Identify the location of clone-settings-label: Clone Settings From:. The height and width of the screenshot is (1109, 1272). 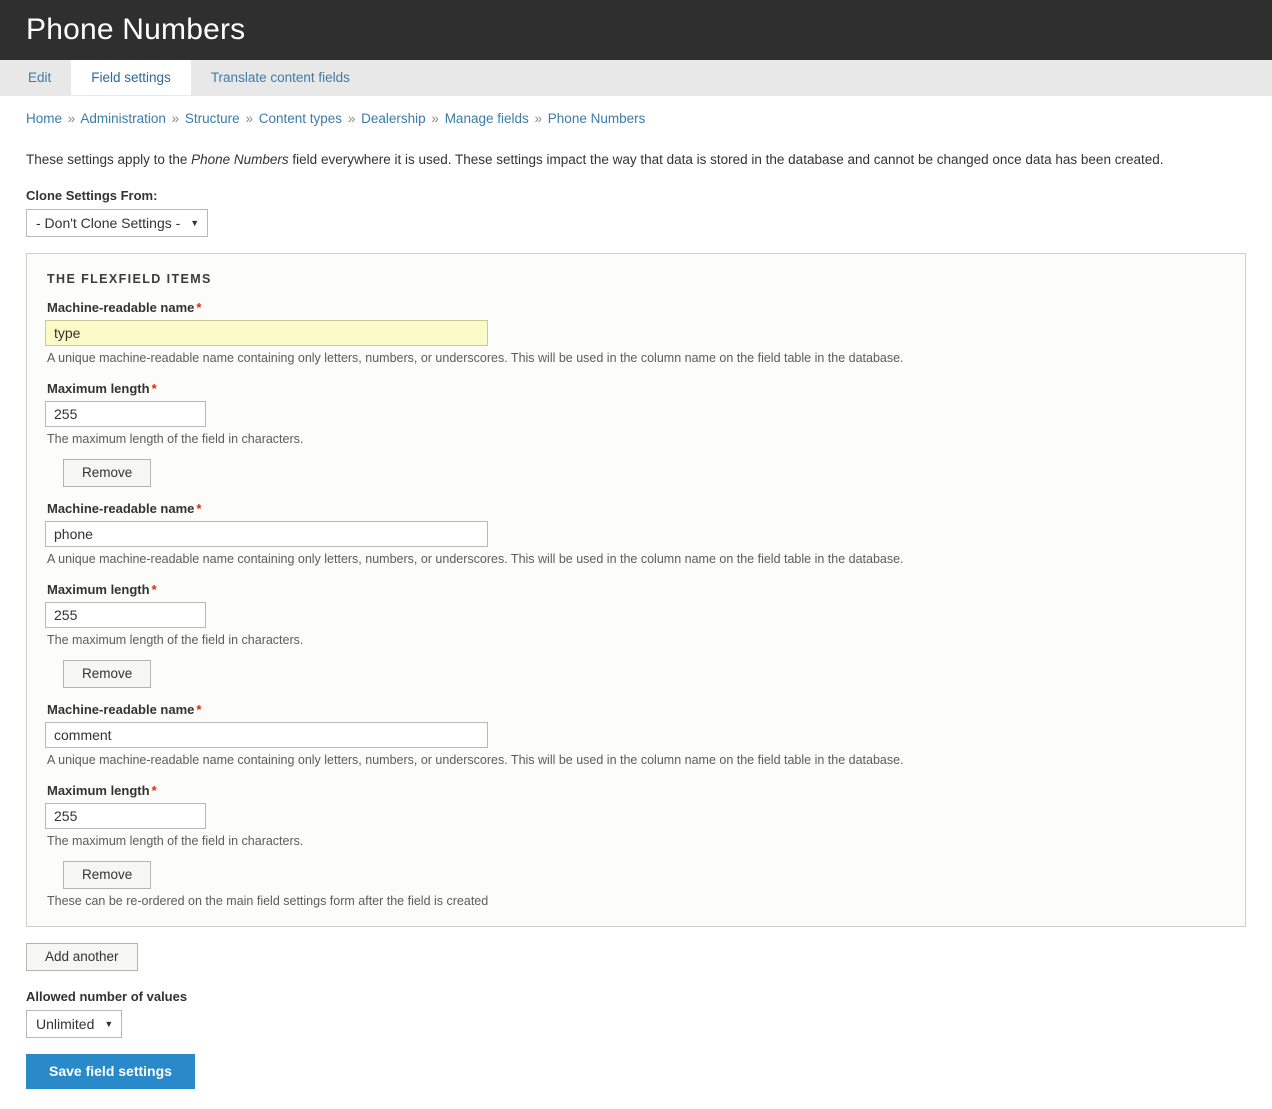
(92, 195).